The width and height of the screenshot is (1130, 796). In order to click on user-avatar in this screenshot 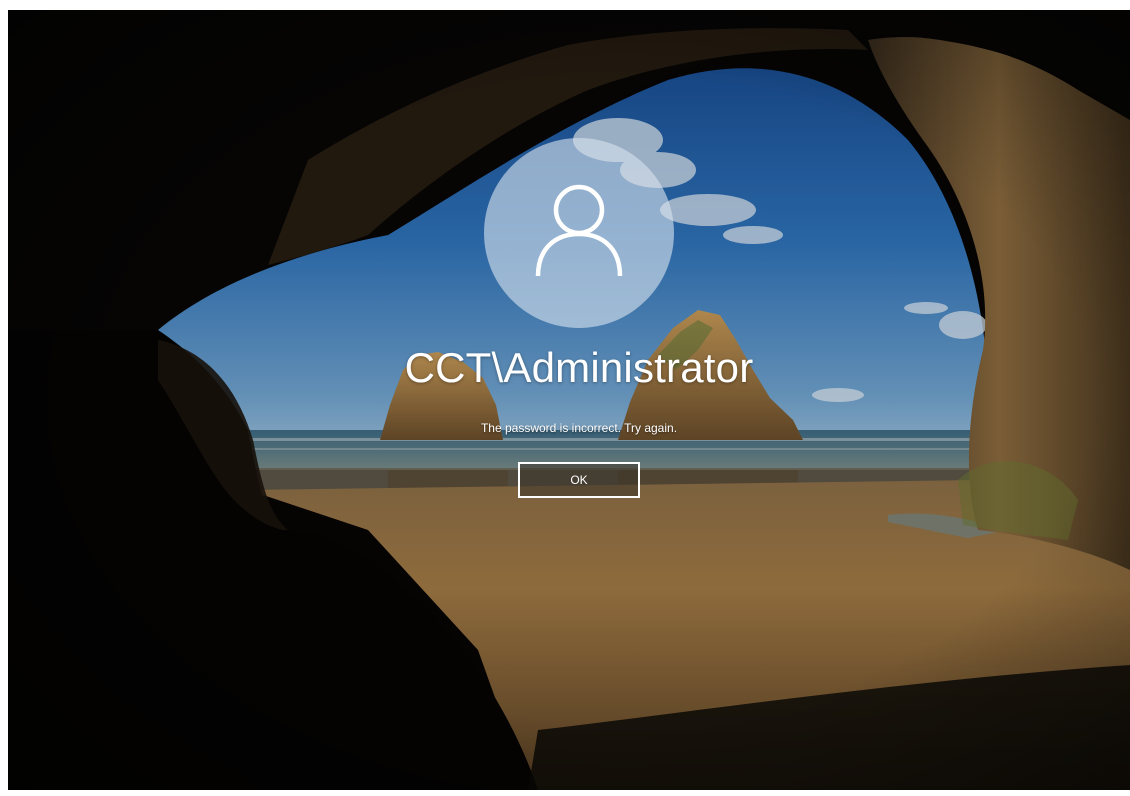, I will do `click(579, 233)`.